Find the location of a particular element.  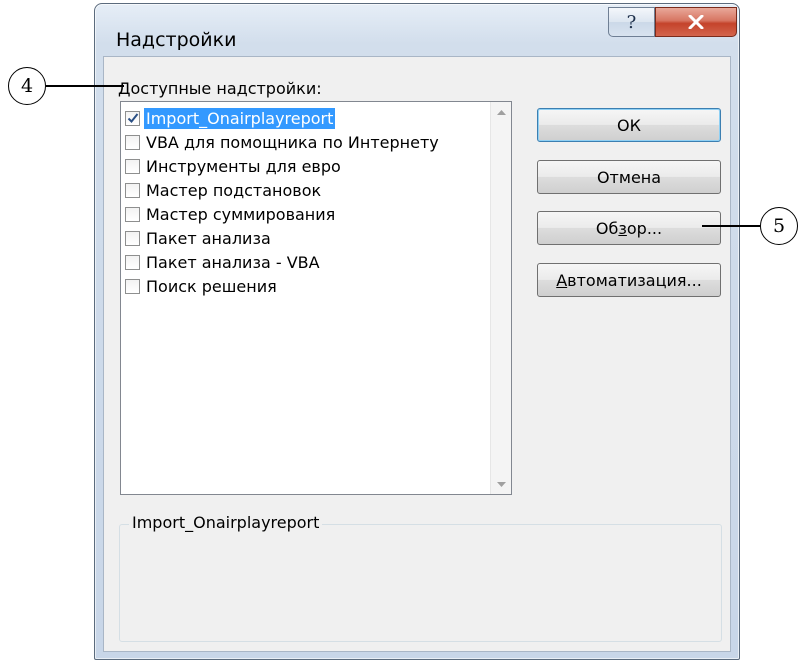

list-item: Пакет анализа is located at coordinates (199, 238).